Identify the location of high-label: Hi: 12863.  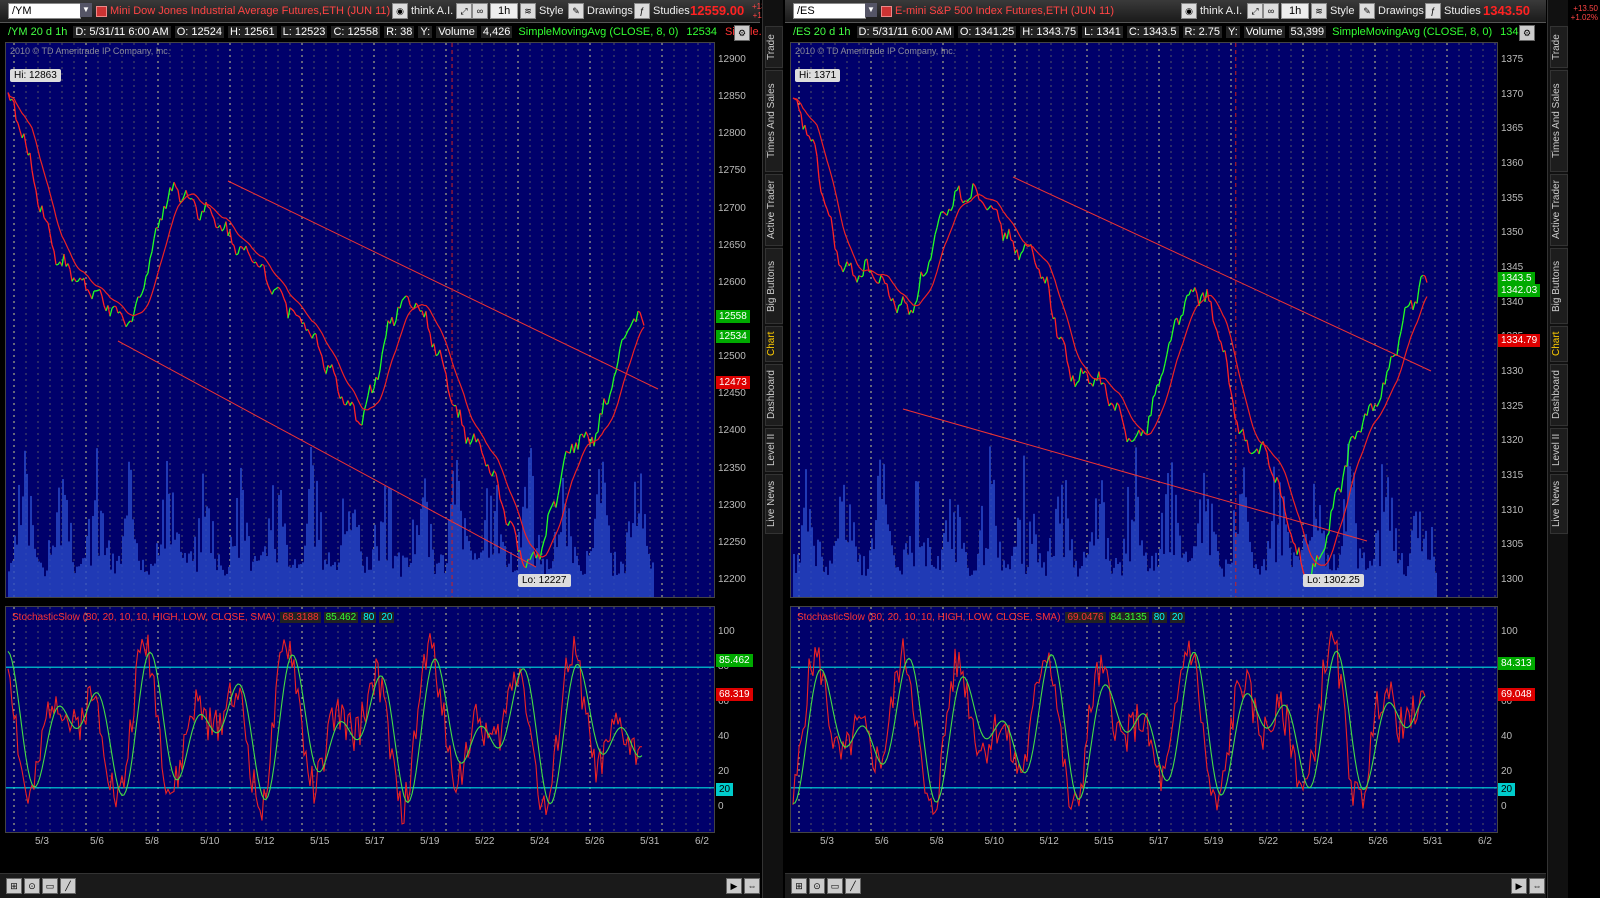
(35, 75).